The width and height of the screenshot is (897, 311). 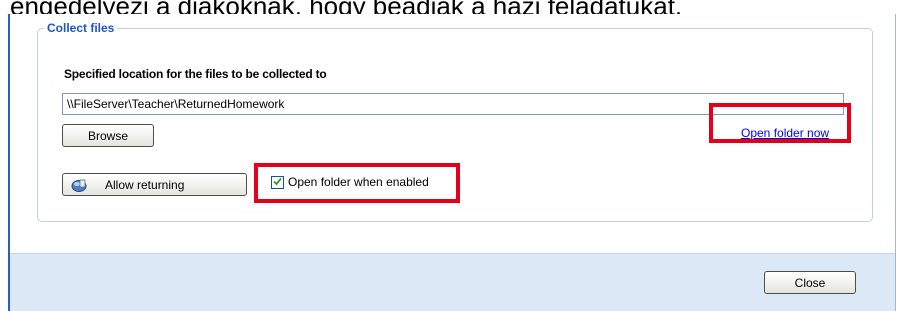 I want to click on browse-button: Browse, so click(x=108, y=135).